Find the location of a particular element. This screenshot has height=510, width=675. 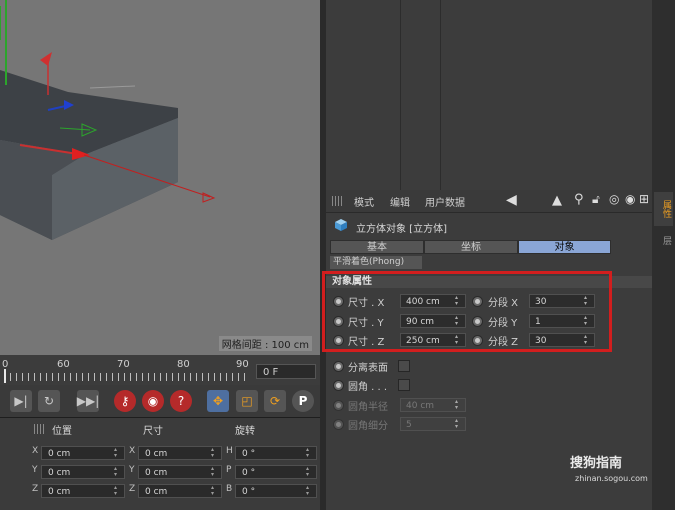

parameter-key-button: P is located at coordinates (303, 401).